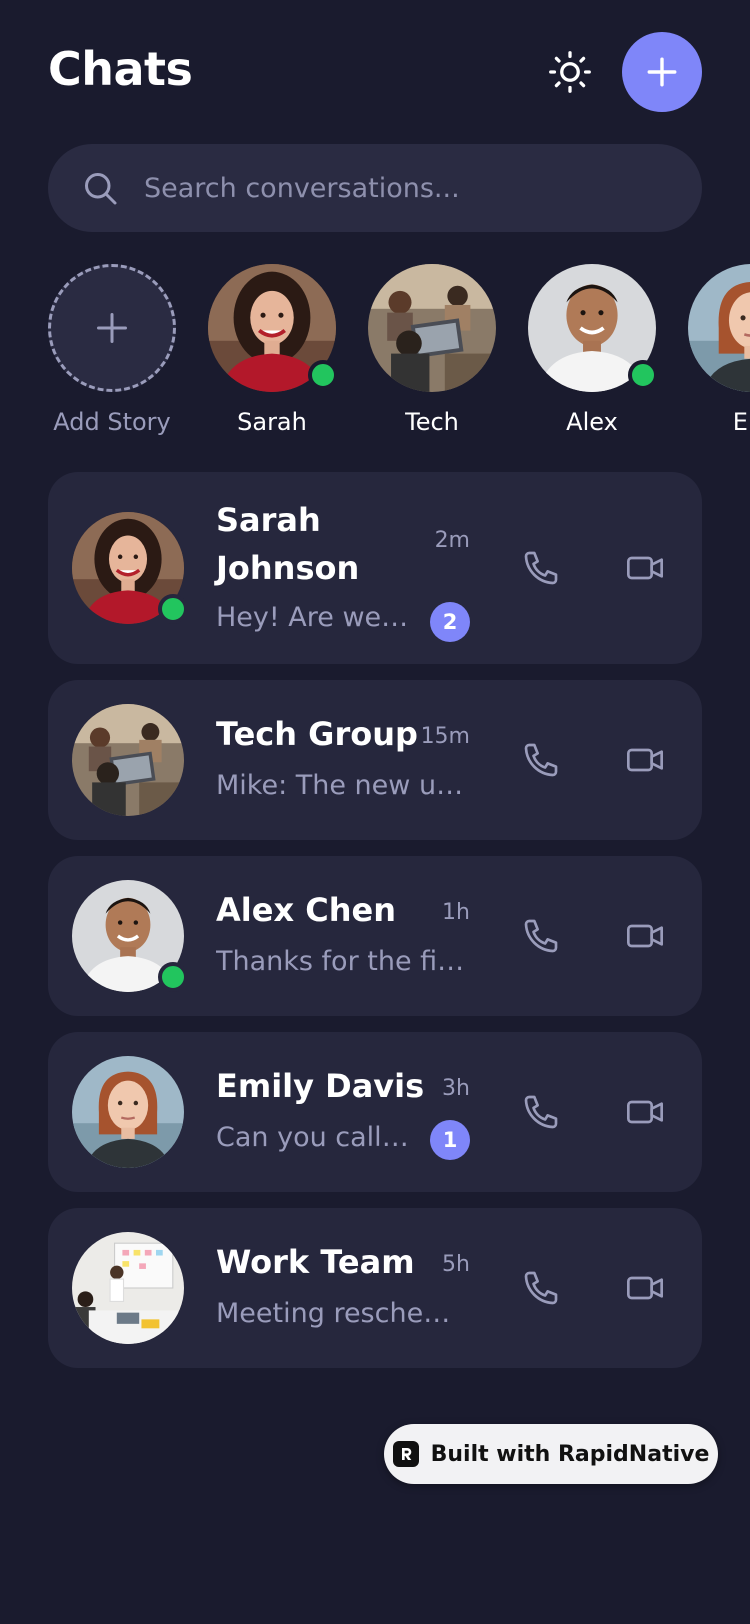  What do you see at coordinates (452, 540) in the screenshot?
I see `chat-time: 2m` at bounding box center [452, 540].